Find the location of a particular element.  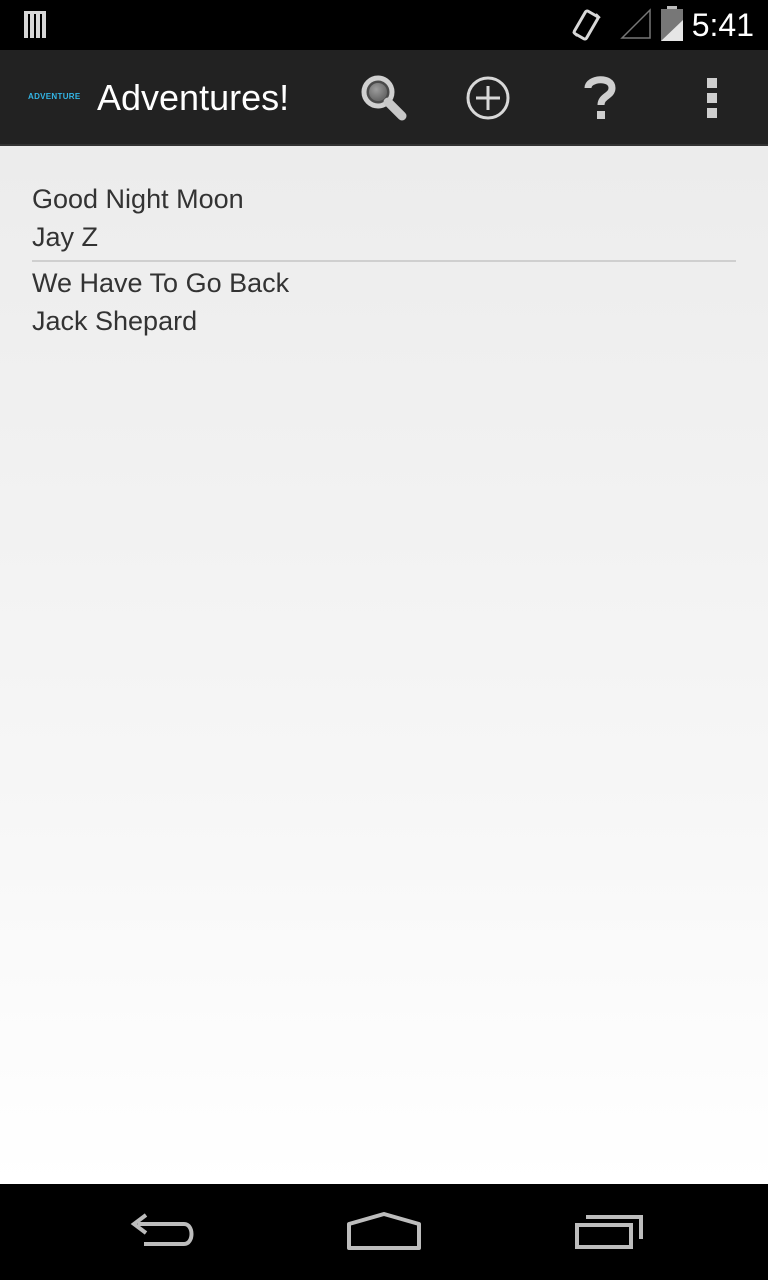

vibrate-icon is located at coordinates (586, 25).